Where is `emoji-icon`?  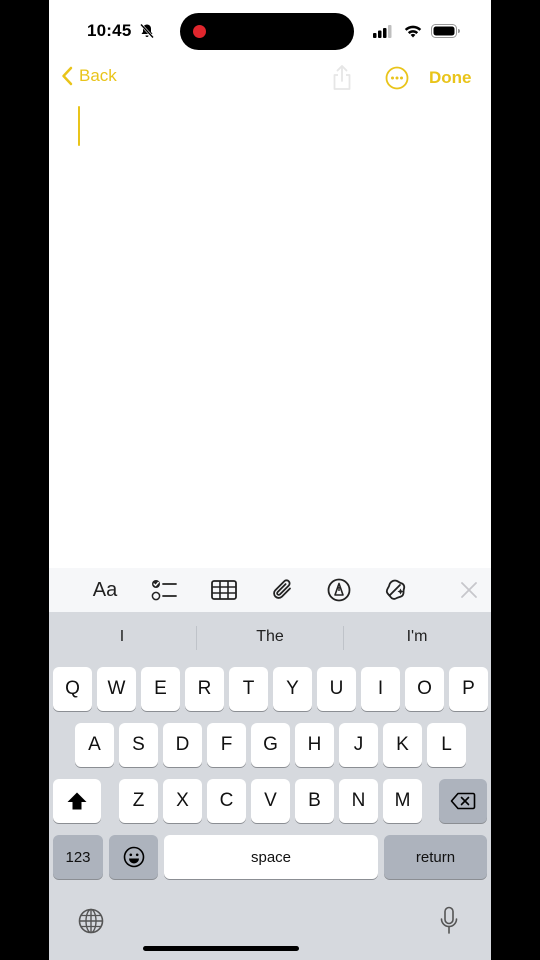
emoji-icon is located at coordinates (133, 857).